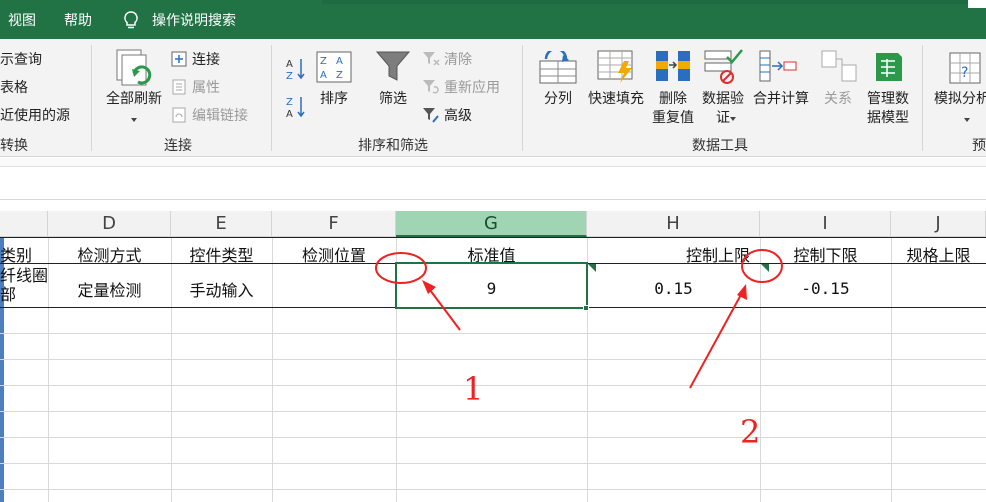  I want to click on reapply-label: 重新应用, so click(472, 88).